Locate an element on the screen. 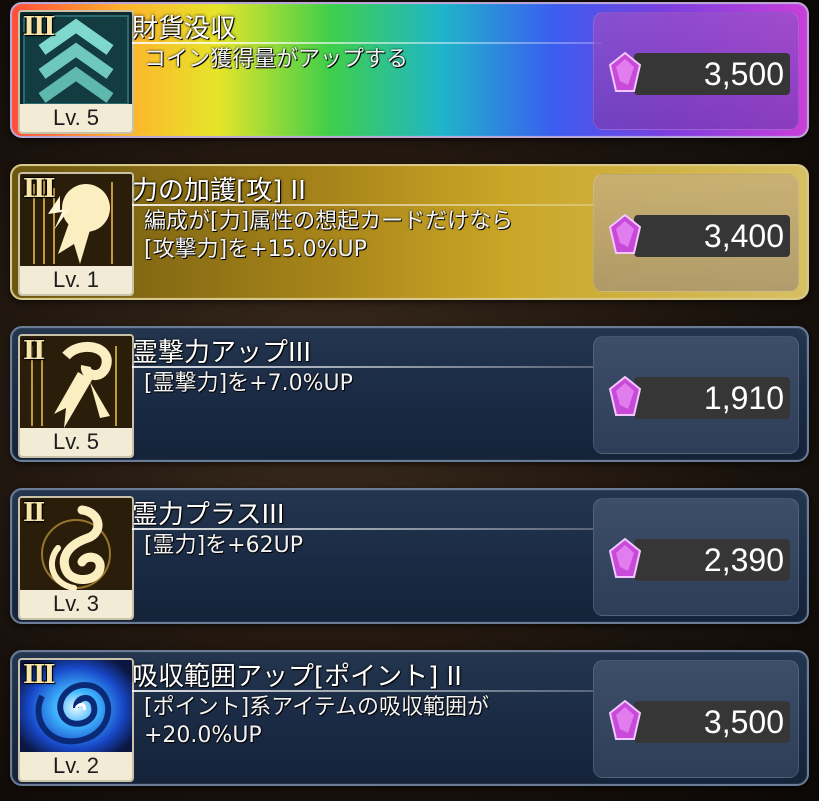 This screenshot has height=801, width=819. skill-description: コイン獲得量がアップする is located at coordinates (276, 59).